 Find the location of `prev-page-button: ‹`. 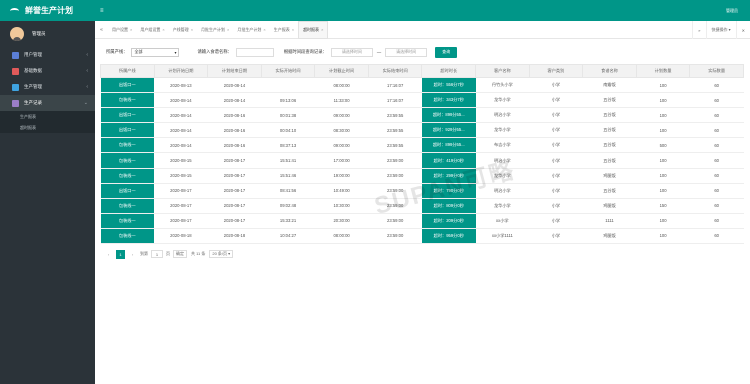

prev-page-button: ‹ is located at coordinates (108, 254).